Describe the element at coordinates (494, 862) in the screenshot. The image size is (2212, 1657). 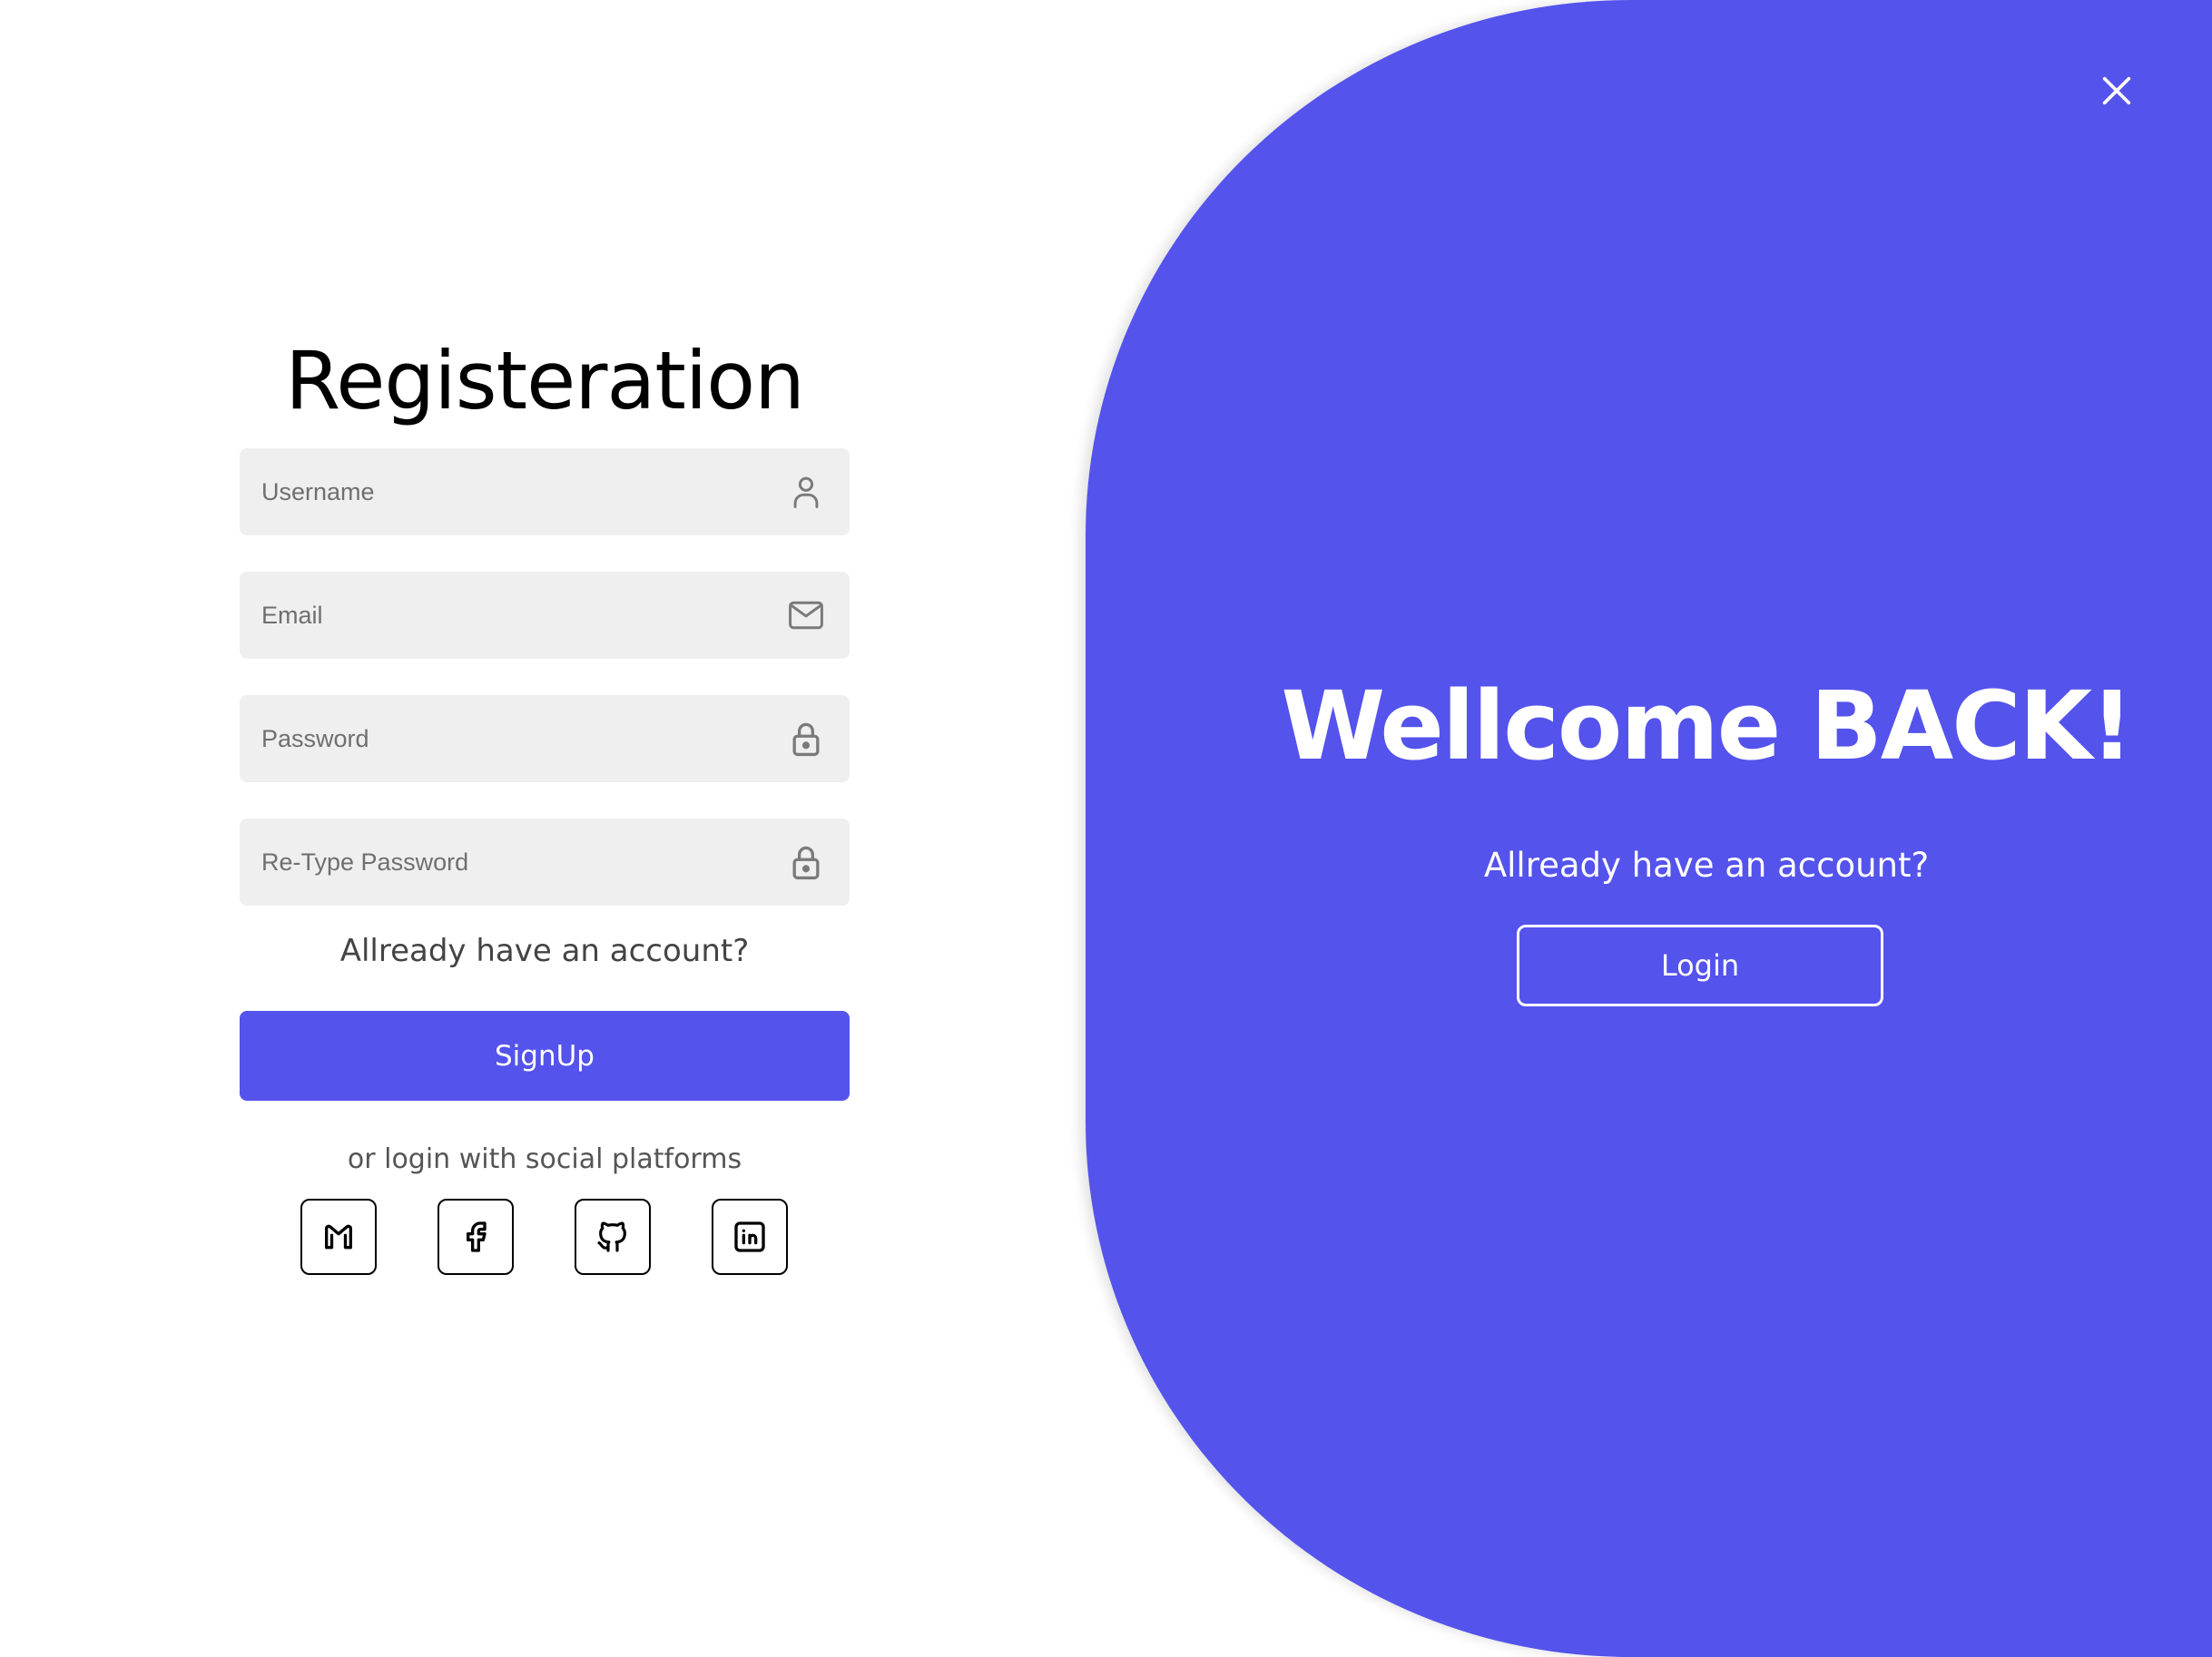
I see `retype-password-input` at that location.